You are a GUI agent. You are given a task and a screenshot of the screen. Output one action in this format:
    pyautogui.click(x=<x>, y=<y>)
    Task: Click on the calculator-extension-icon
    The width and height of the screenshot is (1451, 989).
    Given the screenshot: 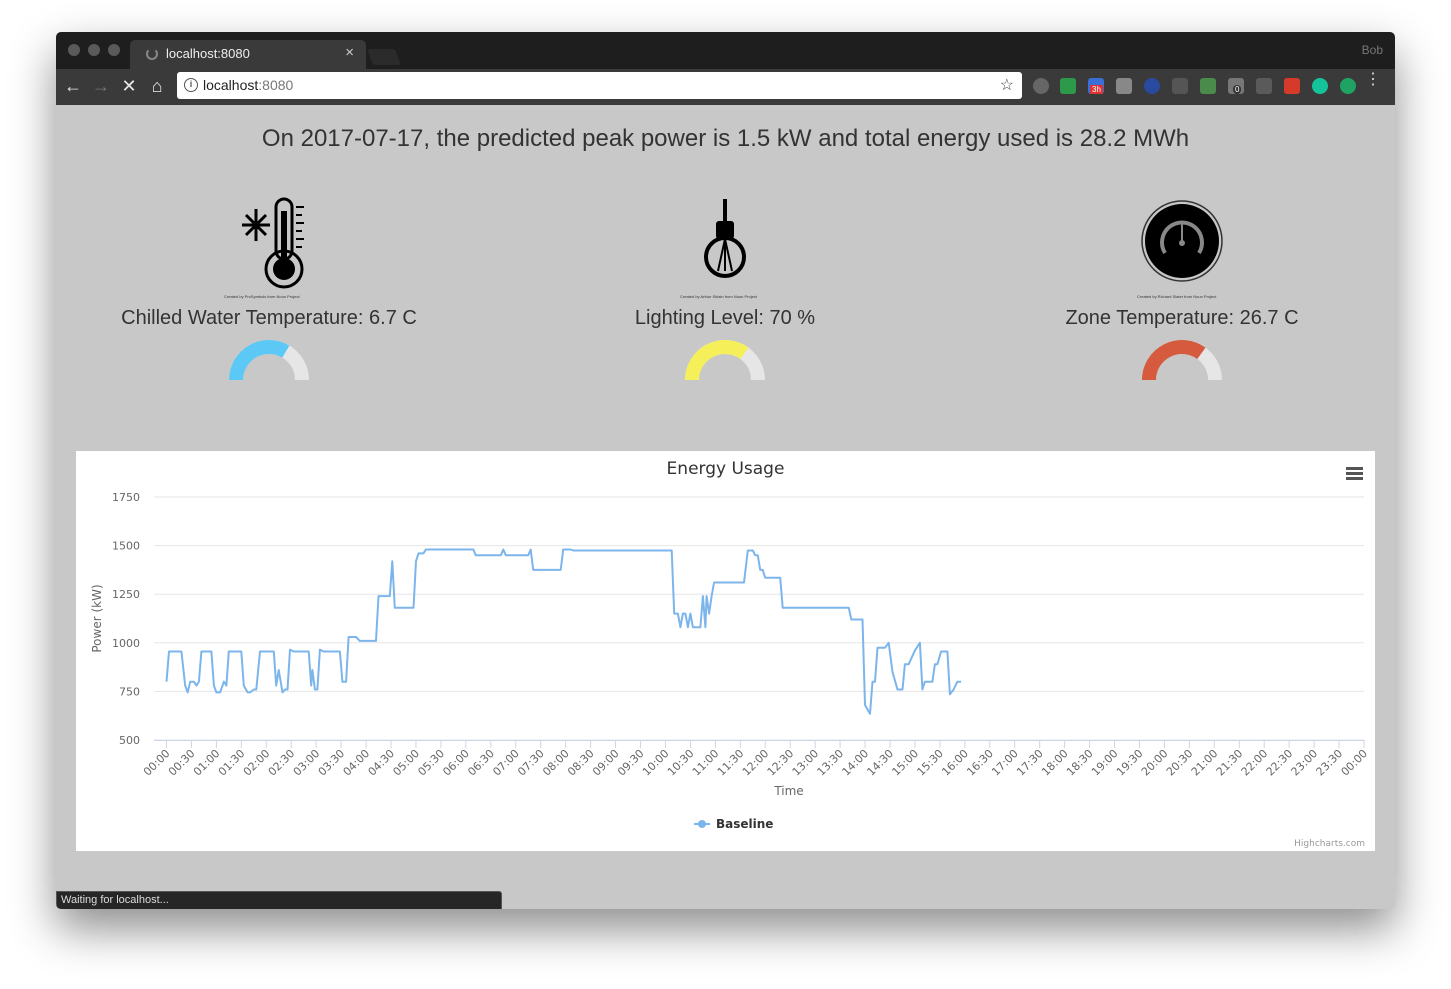 What is the action you would take?
    pyautogui.click(x=1124, y=86)
    